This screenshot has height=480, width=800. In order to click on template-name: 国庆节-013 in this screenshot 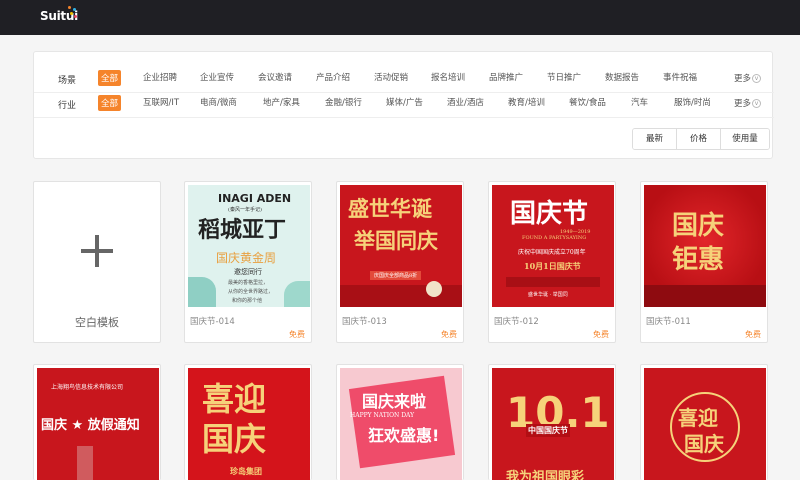, I will do `click(364, 322)`.